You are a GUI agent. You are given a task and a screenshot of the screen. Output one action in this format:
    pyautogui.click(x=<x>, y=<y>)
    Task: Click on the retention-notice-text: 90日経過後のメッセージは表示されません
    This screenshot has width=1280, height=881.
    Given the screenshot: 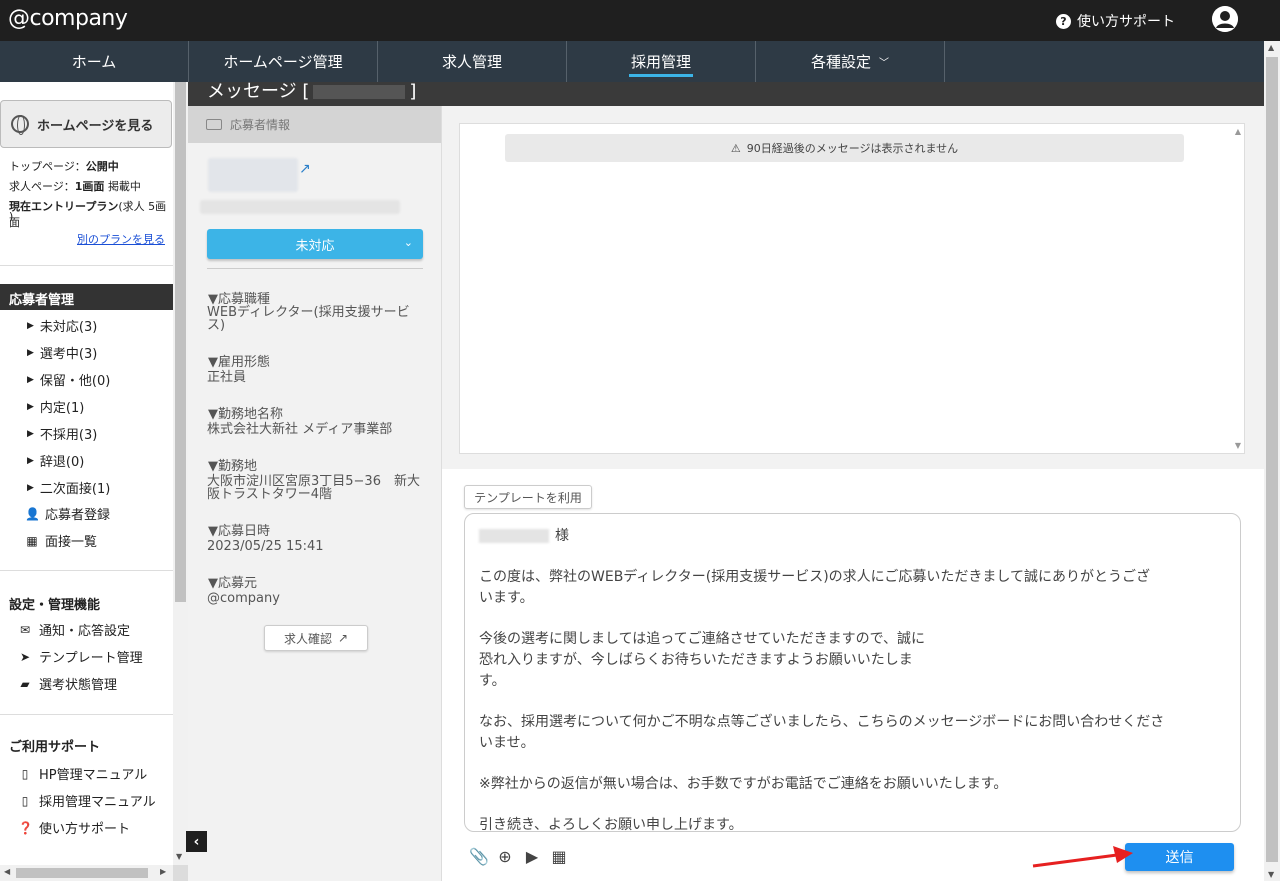 What is the action you would take?
    pyautogui.click(x=852, y=148)
    